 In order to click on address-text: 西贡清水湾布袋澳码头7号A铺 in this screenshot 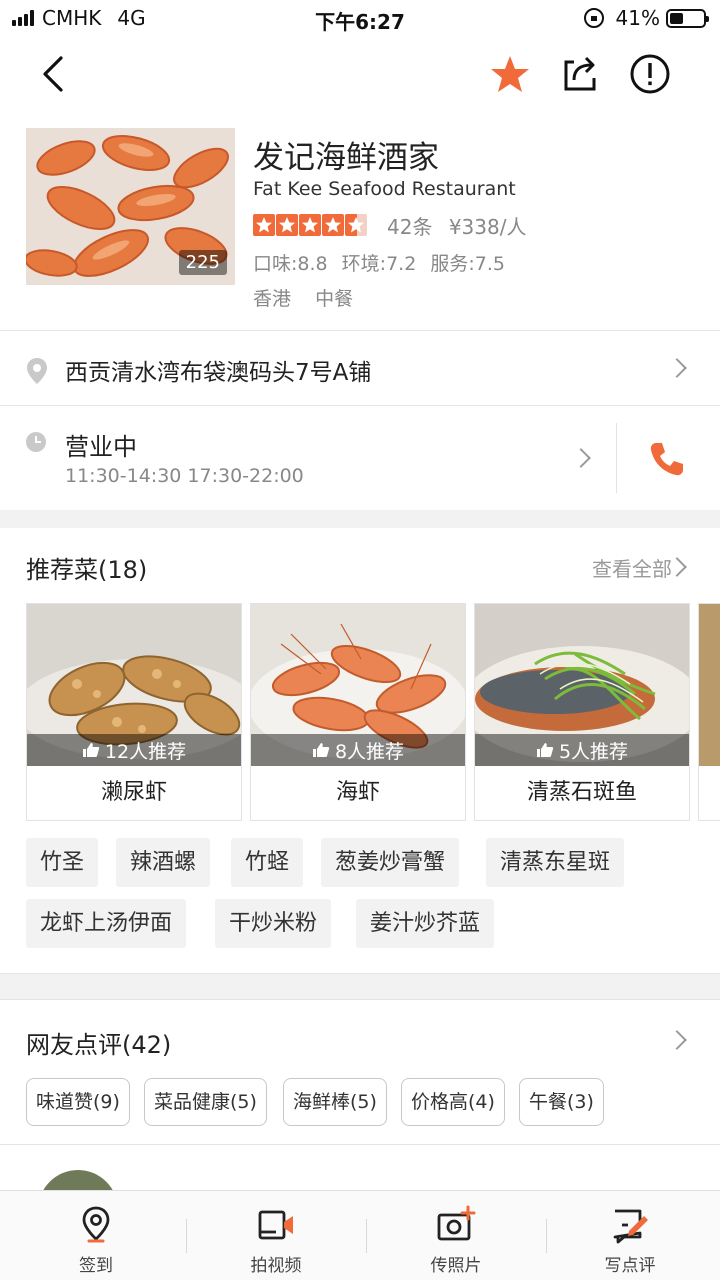, I will do `click(218, 373)`.